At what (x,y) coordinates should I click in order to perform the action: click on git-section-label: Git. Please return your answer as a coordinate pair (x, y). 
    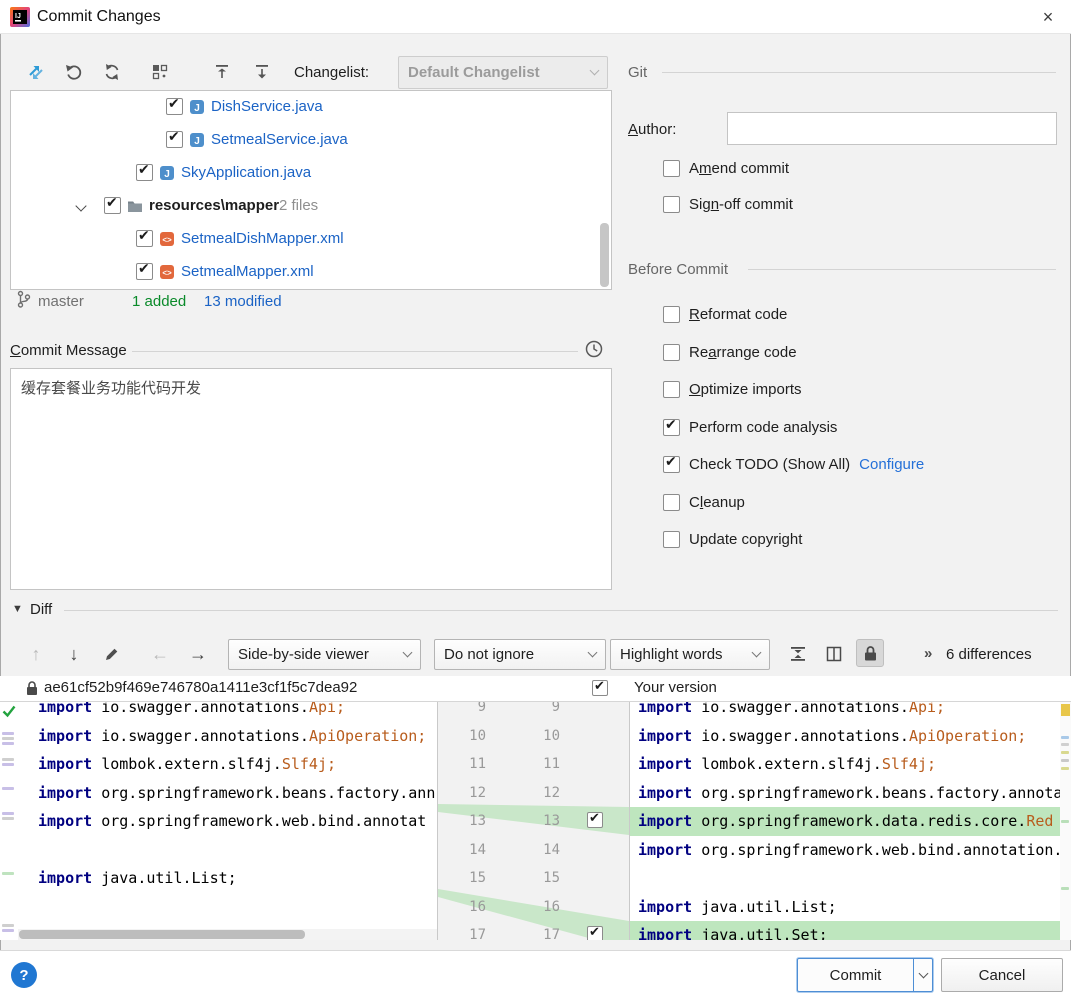
    Looking at the image, I should click on (638, 72).